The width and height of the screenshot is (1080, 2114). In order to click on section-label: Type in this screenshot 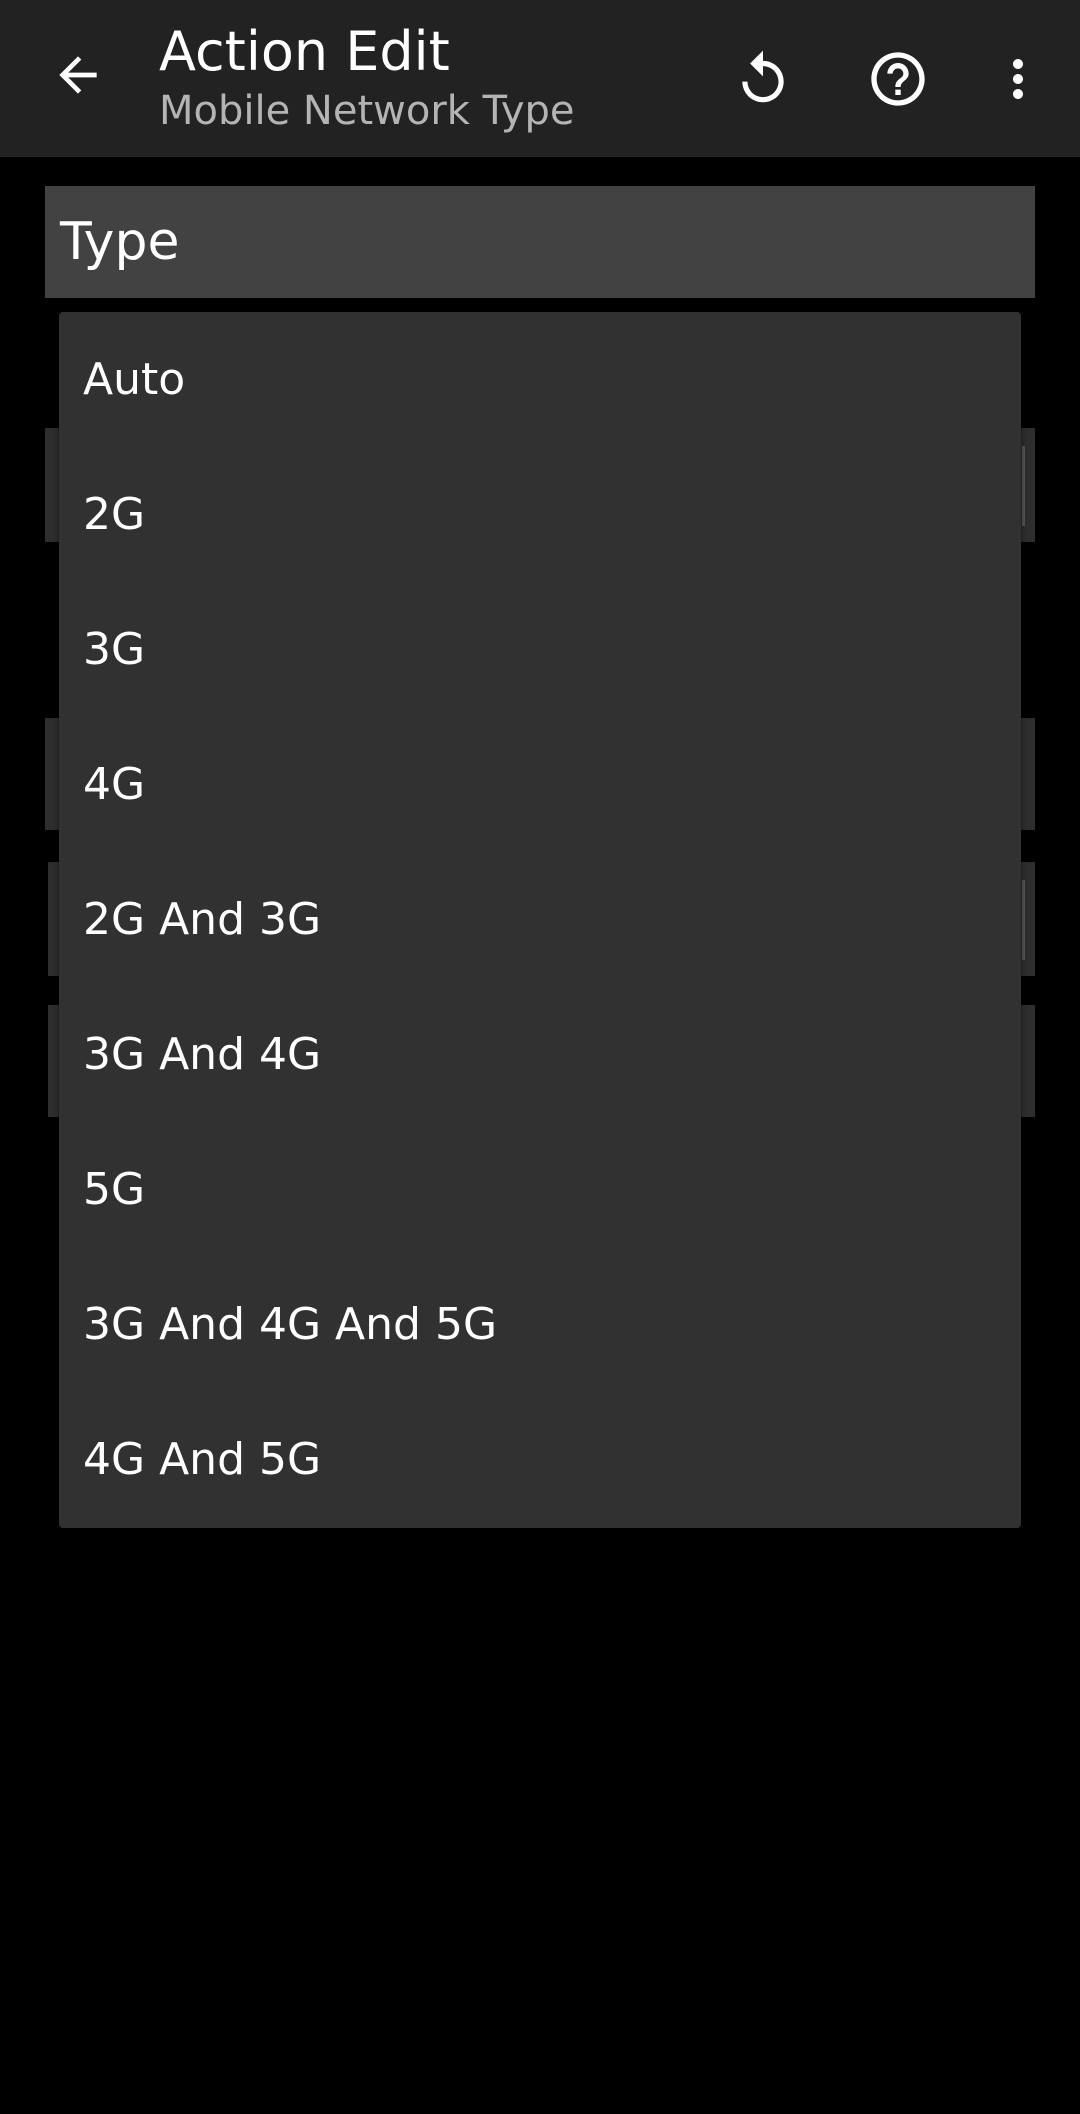, I will do `click(120, 242)`.